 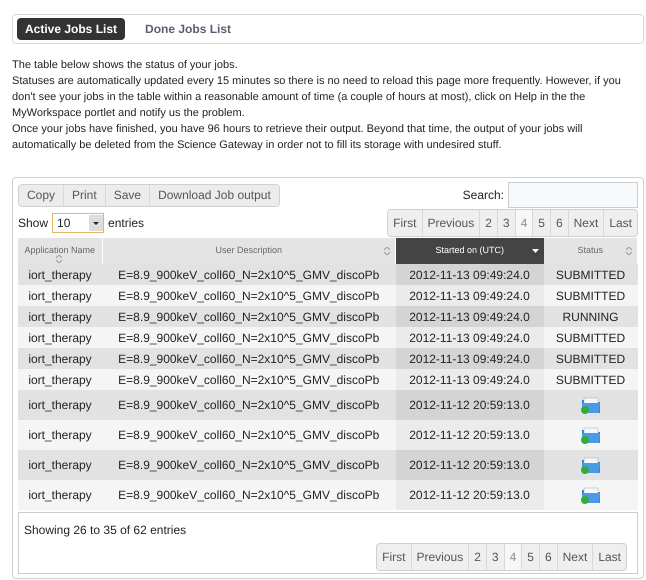 What do you see at coordinates (125, 65) in the screenshot?
I see `intro-paragraph: The table below shows the status of your jobs.` at bounding box center [125, 65].